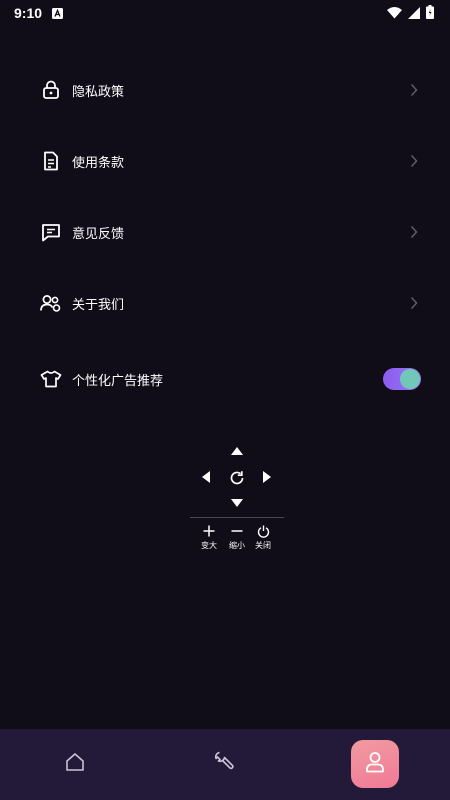  What do you see at coordinates (98, 234) in the screenshot?
I see `settings-item-label: 意见反馈` at bounding box center [98, 234].